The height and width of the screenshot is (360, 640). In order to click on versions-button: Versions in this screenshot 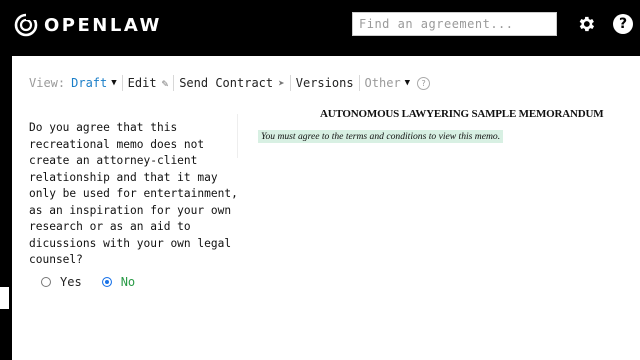, I will do `click(325, 83)`.